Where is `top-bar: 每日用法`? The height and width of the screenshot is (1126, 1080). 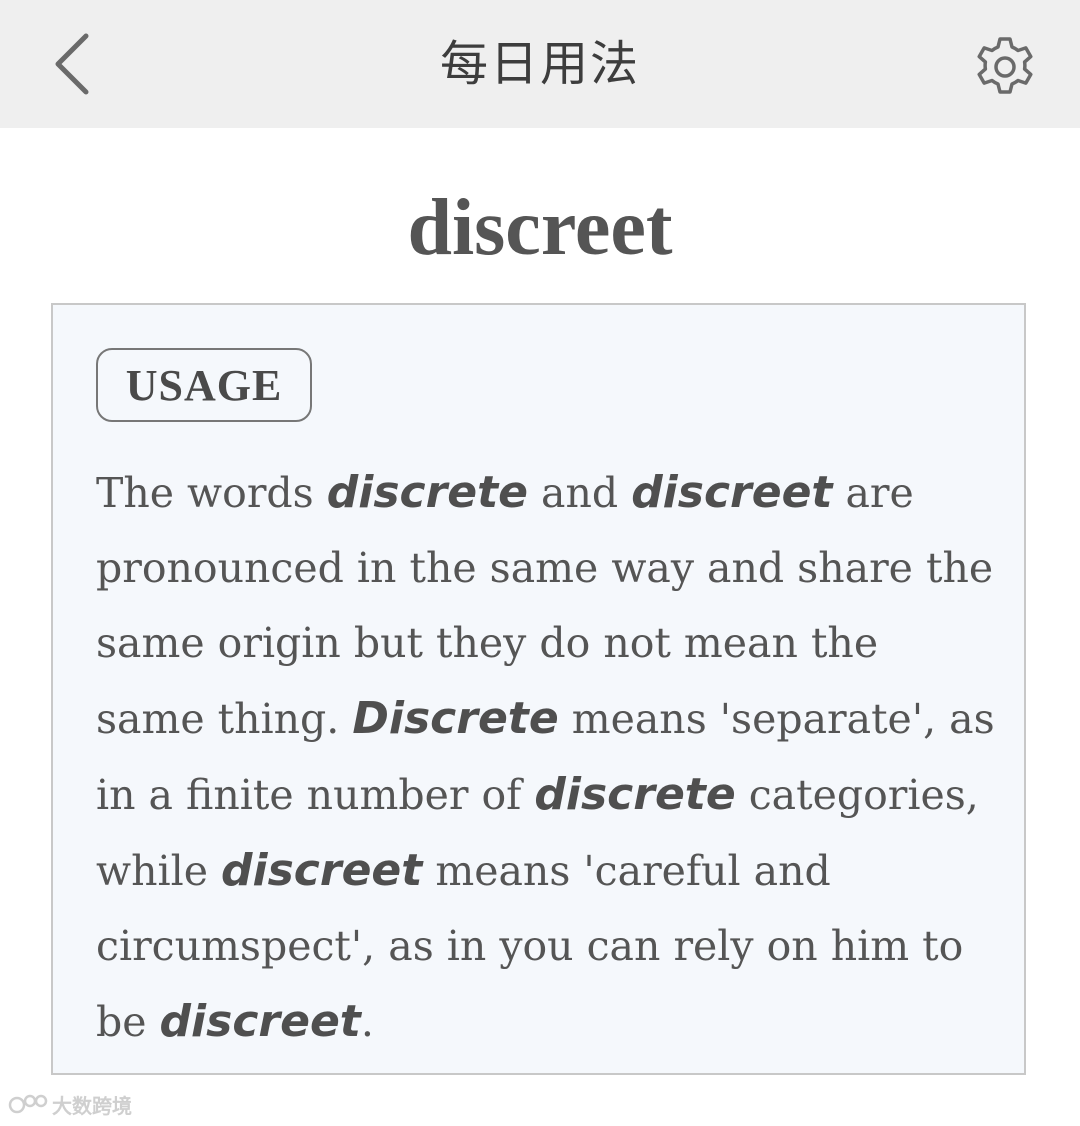
top-bar: 每日用法 is located at coordinates (540, 64).